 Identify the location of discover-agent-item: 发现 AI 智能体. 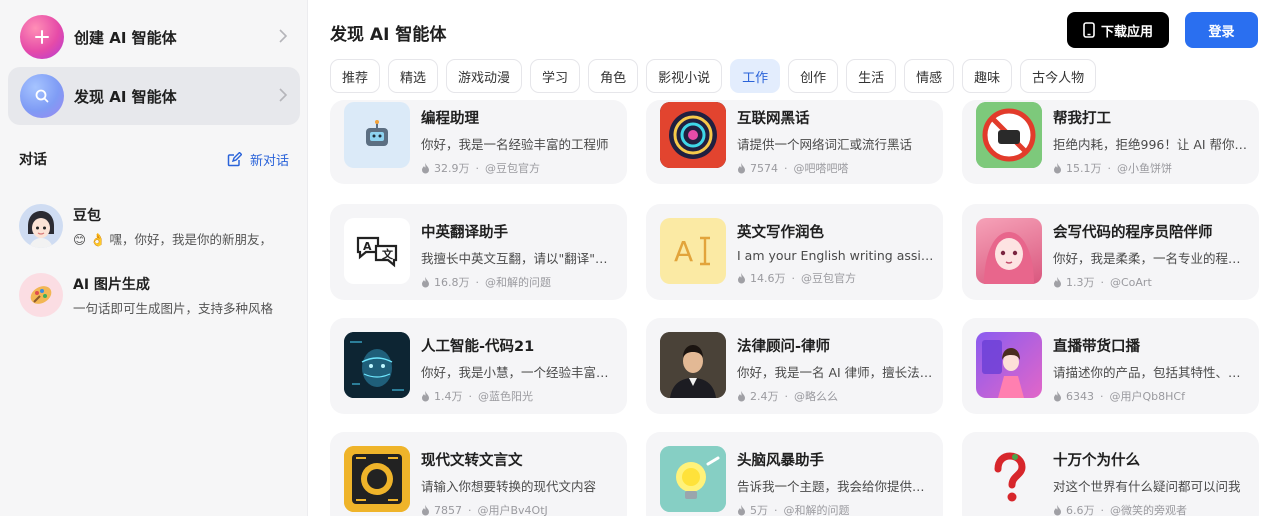
(154, 96).